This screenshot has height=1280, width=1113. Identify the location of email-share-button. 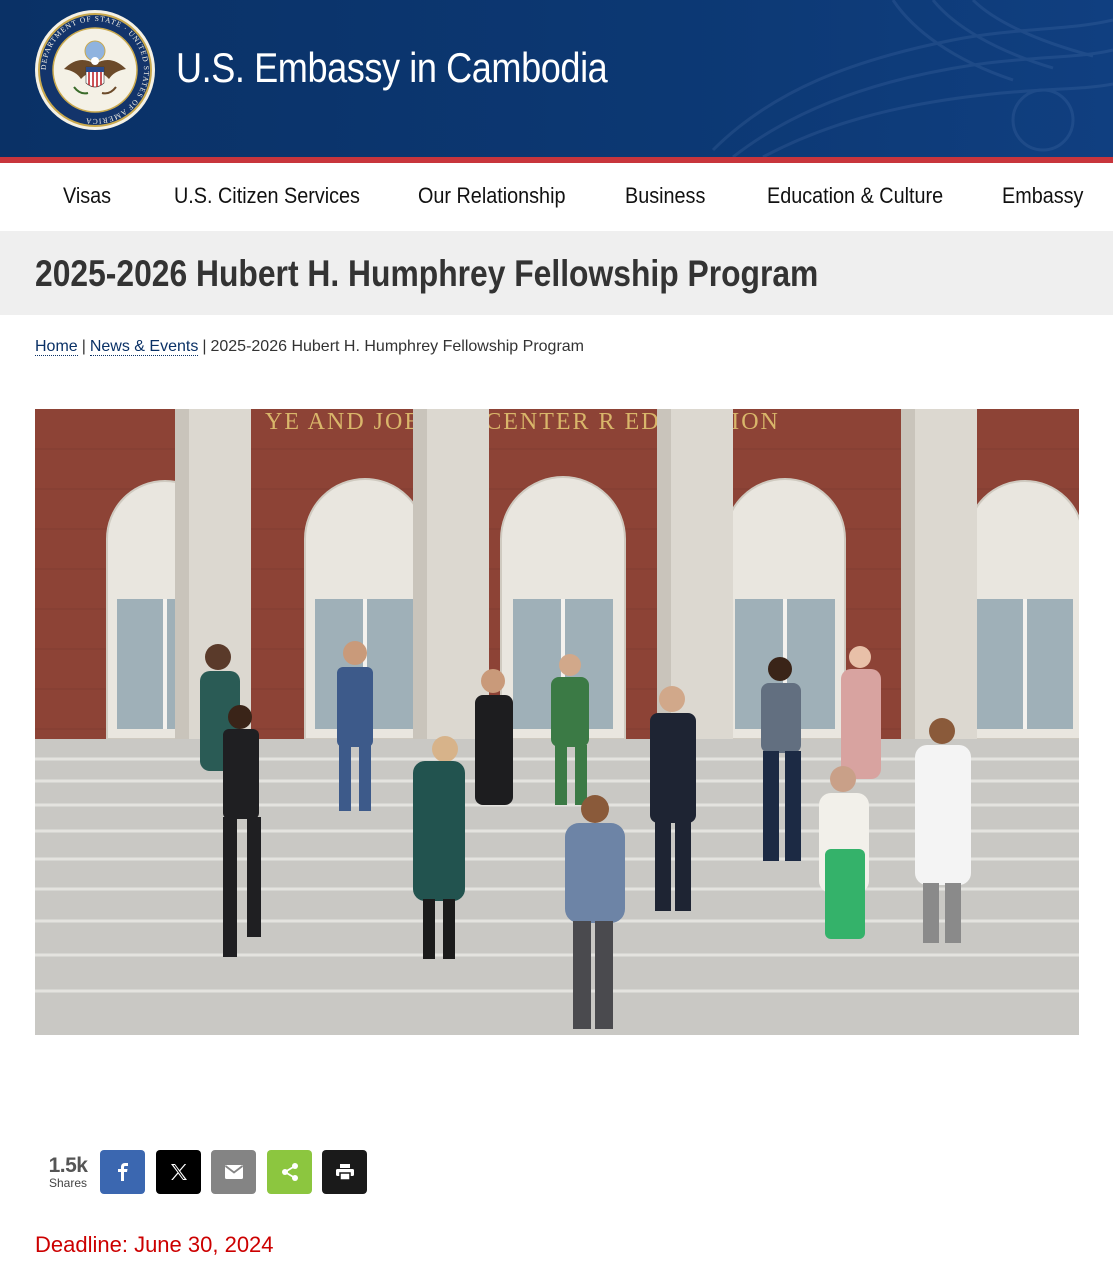
(233, 1172).